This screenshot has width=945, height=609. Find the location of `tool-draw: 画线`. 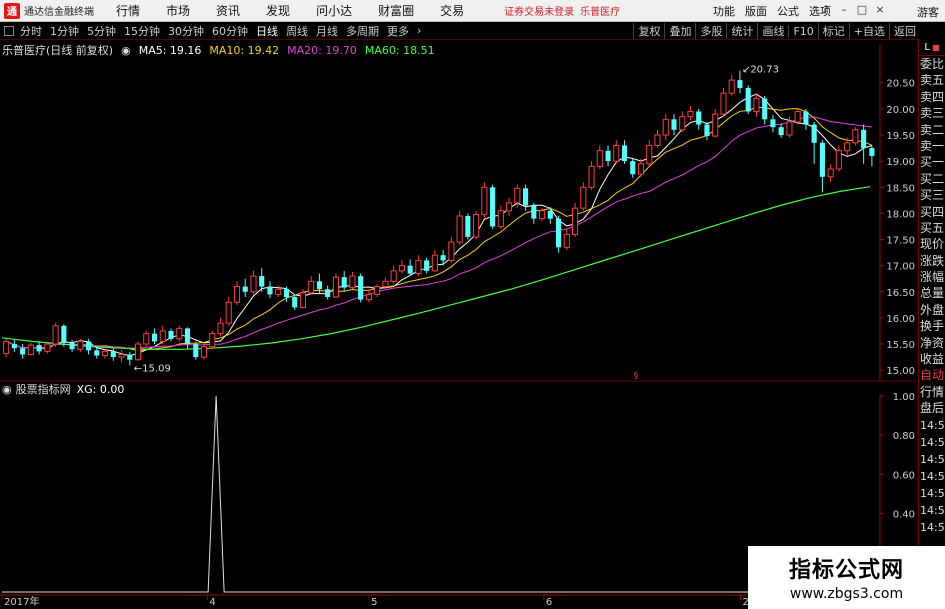

tool-draw: 画线 is located at coordinates (772, 31).